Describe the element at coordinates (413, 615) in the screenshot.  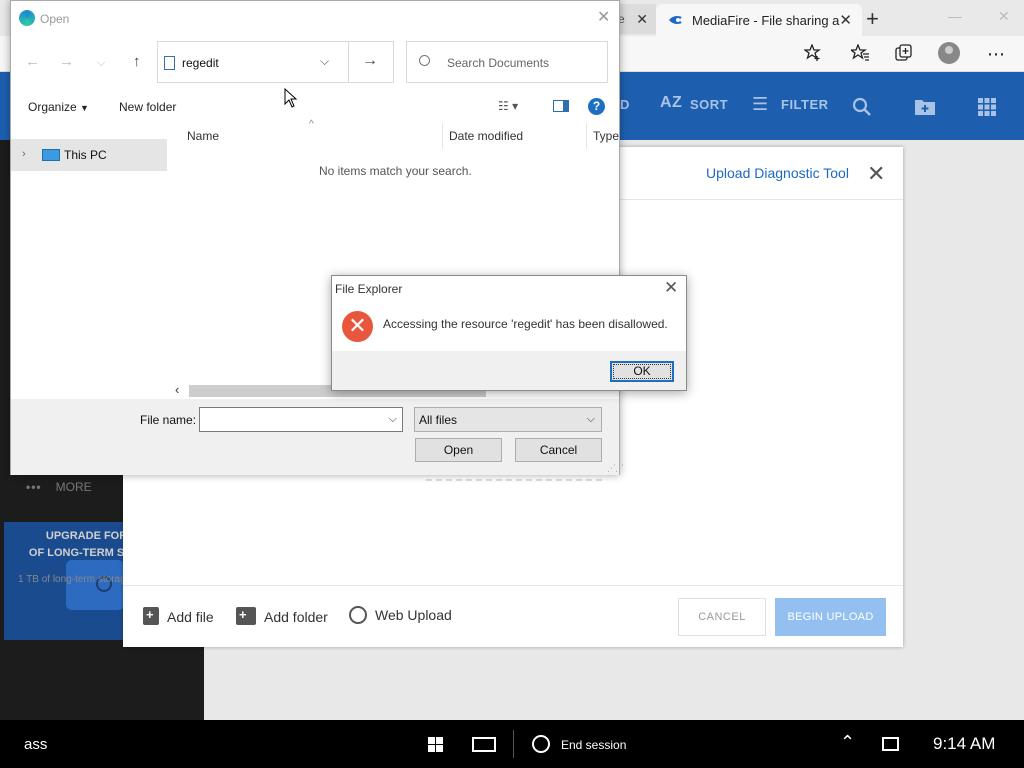
I see `web-upload-label: Web Upload` at that location.